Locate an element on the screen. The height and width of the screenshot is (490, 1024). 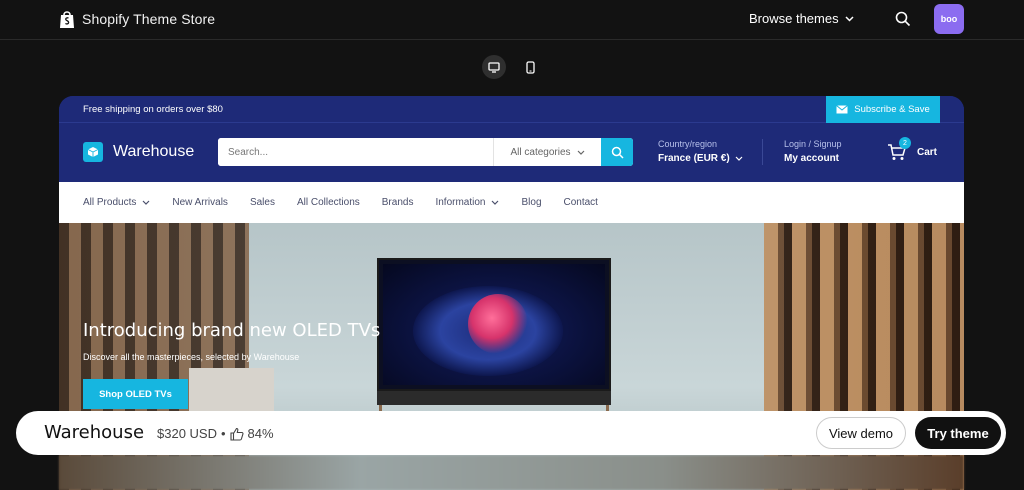
nav-item-contact: Contact is located at coordinates (581, 202).